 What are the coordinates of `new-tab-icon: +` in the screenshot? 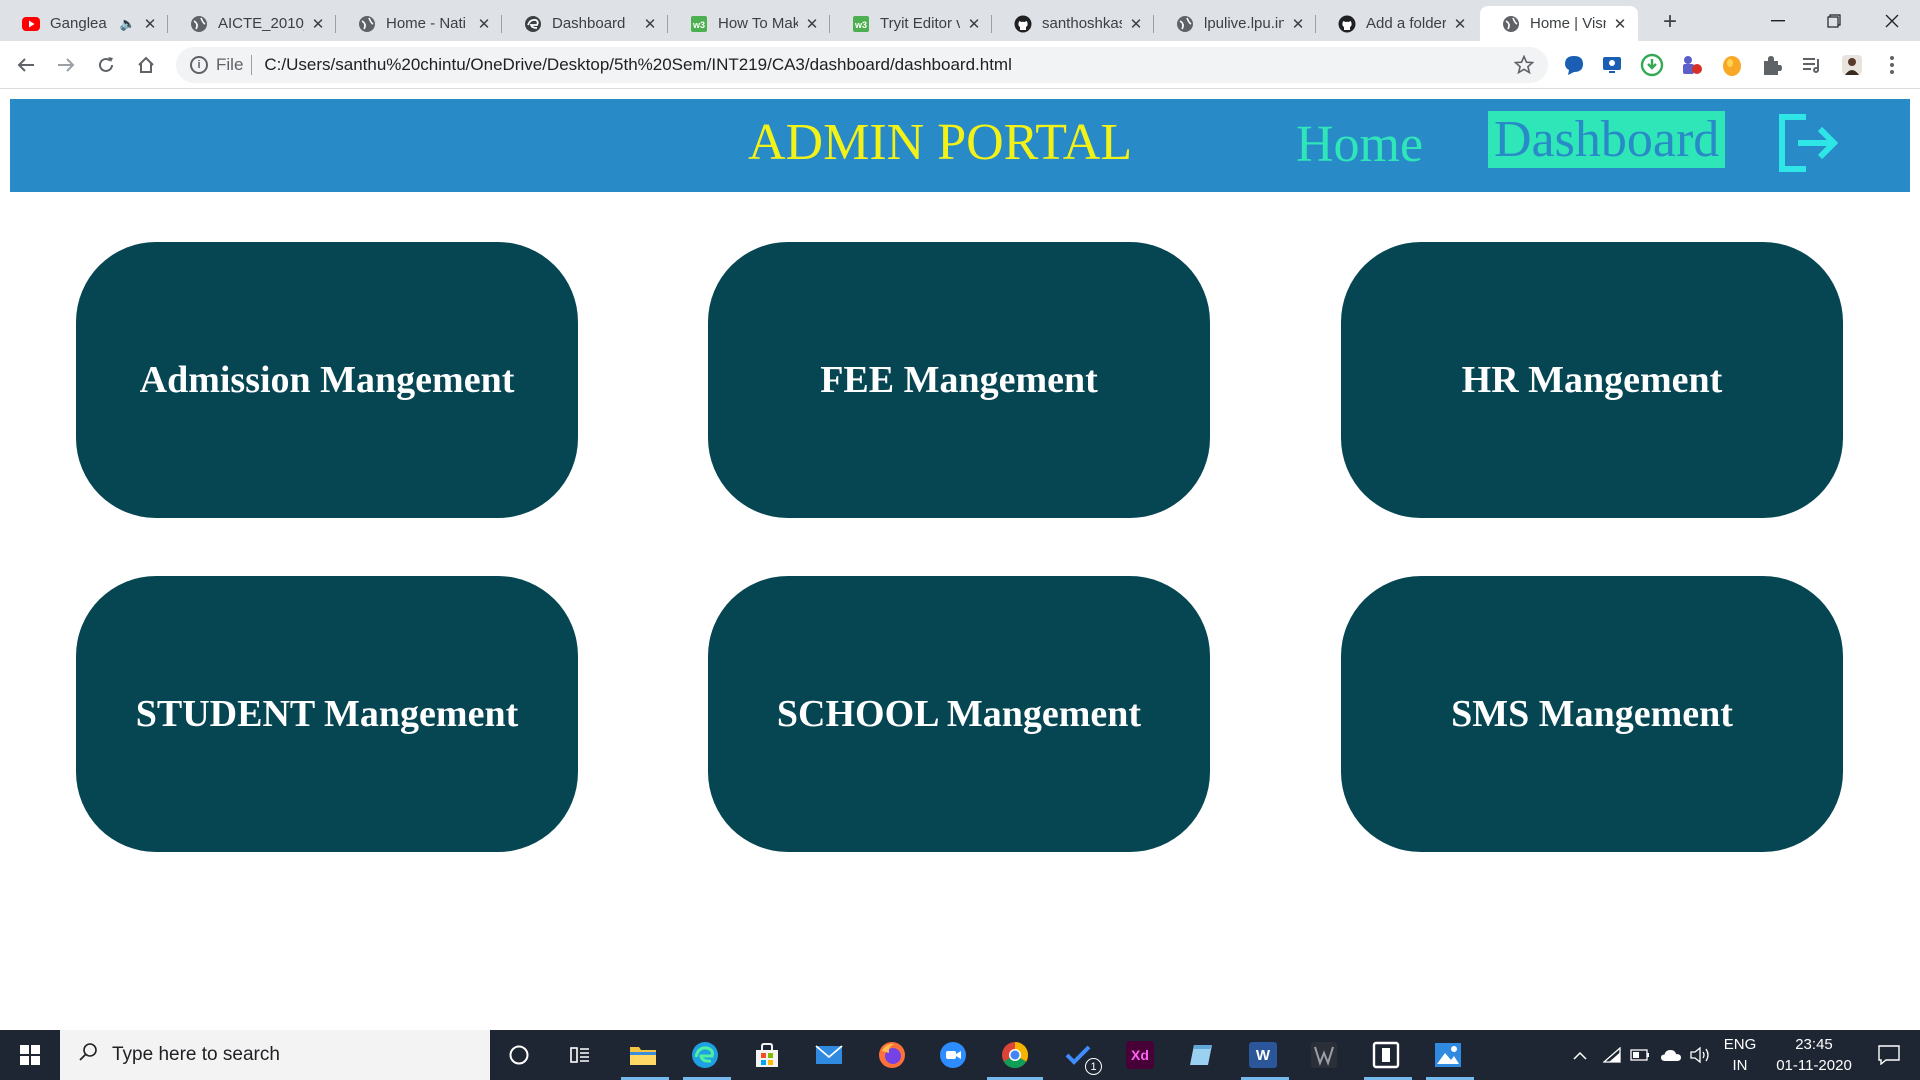 It's located at (1670, 22).